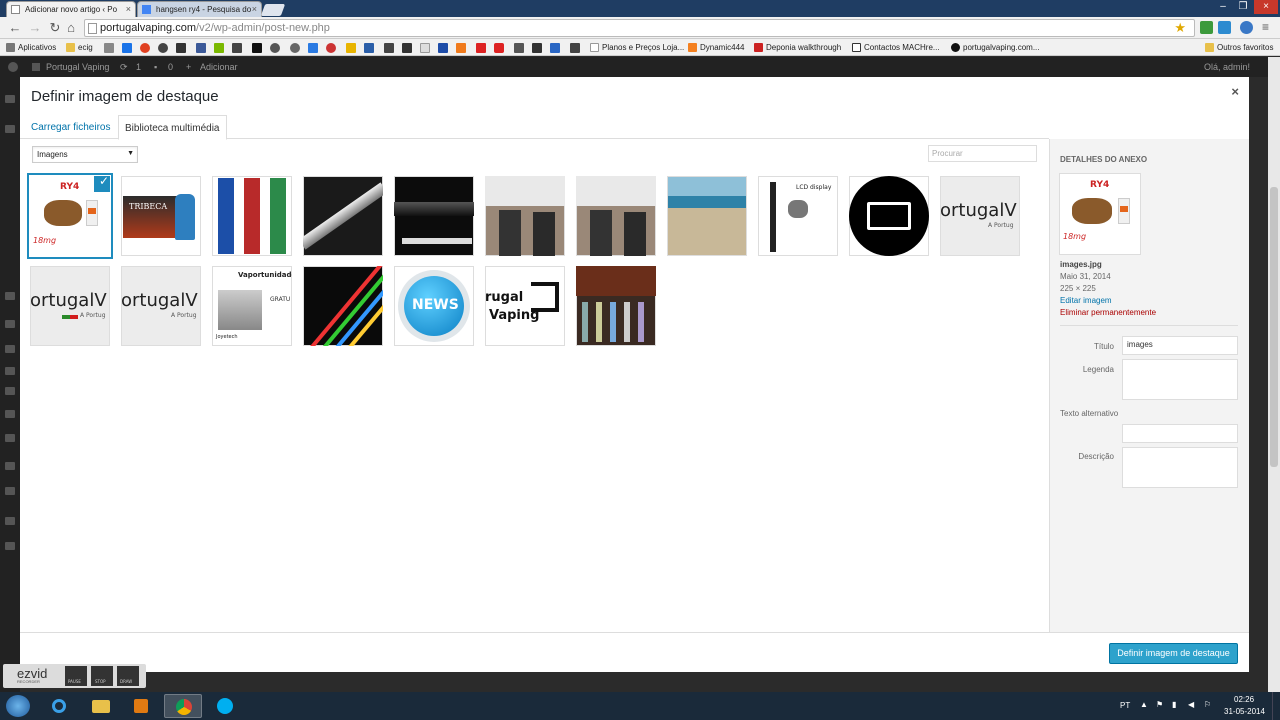 This screenshot has width=1280, height=720. I want to click on attachment-pv-logo-circle, so click(889, 216).